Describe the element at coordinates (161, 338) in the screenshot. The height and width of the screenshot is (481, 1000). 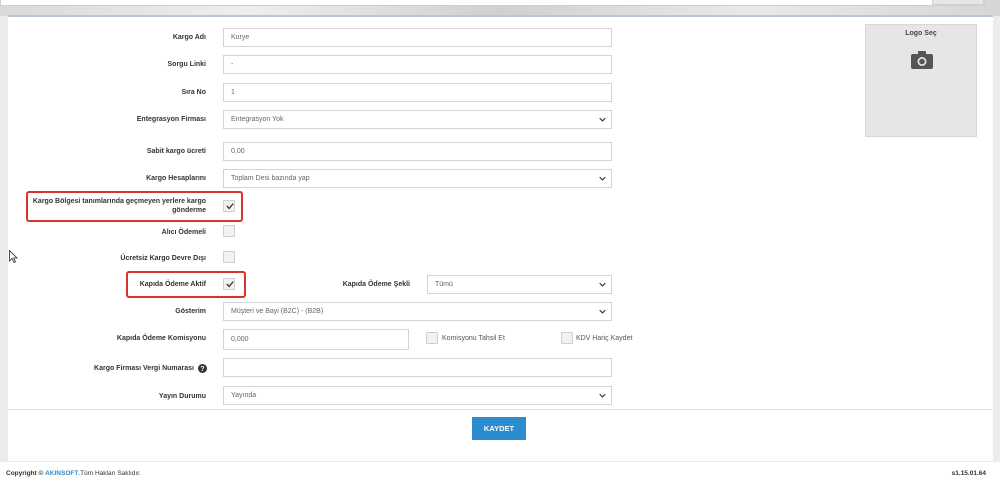
I see `komisyon-label: Kapıda Ödeme Komisyonu` at that location.